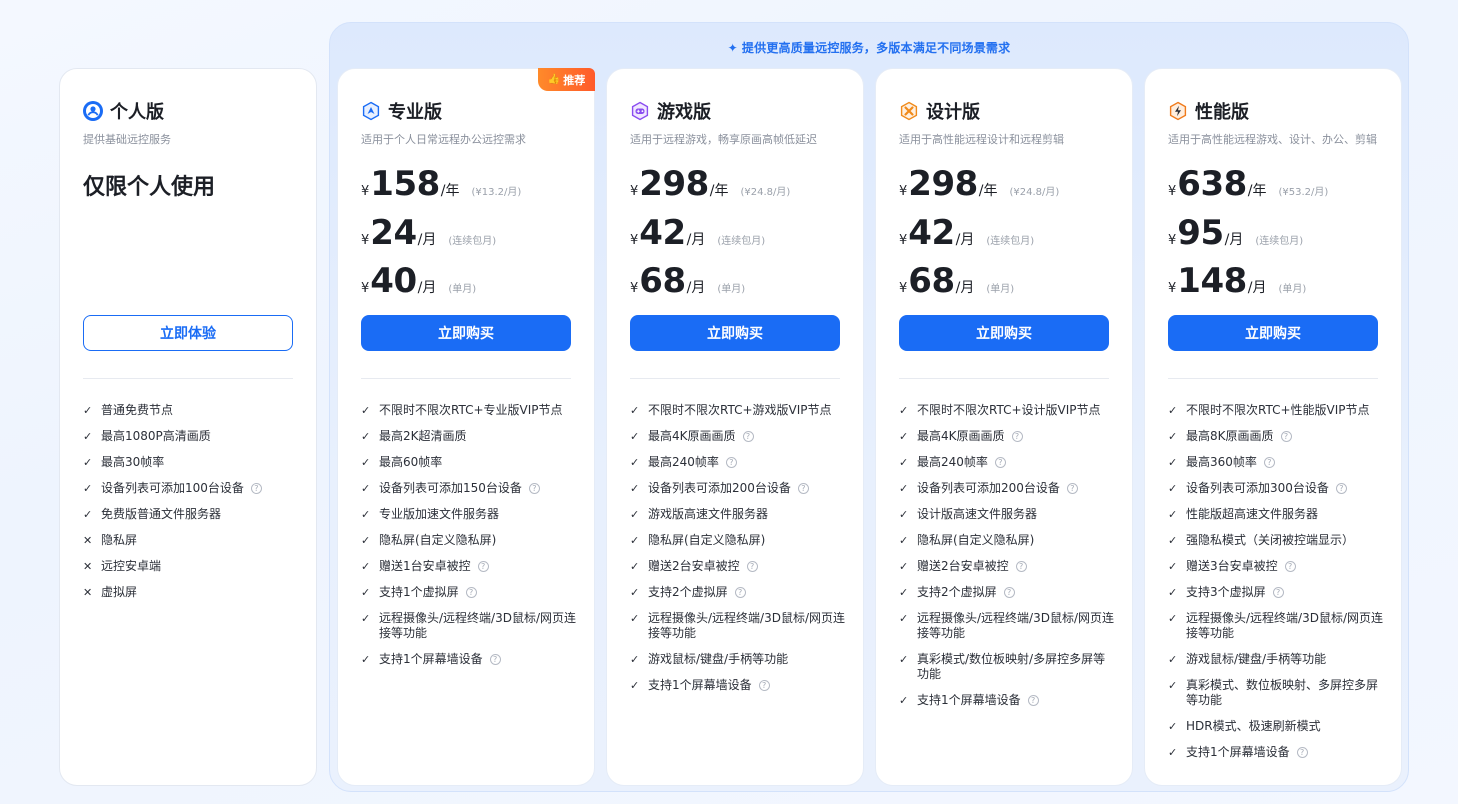 The height and width of the screenshot is (804, 1458). What do you see at coordinates (478, 592) in the screenshot?
I see `feature-text: 支持1个虚拟屏?` at bounding box center [478, 592].